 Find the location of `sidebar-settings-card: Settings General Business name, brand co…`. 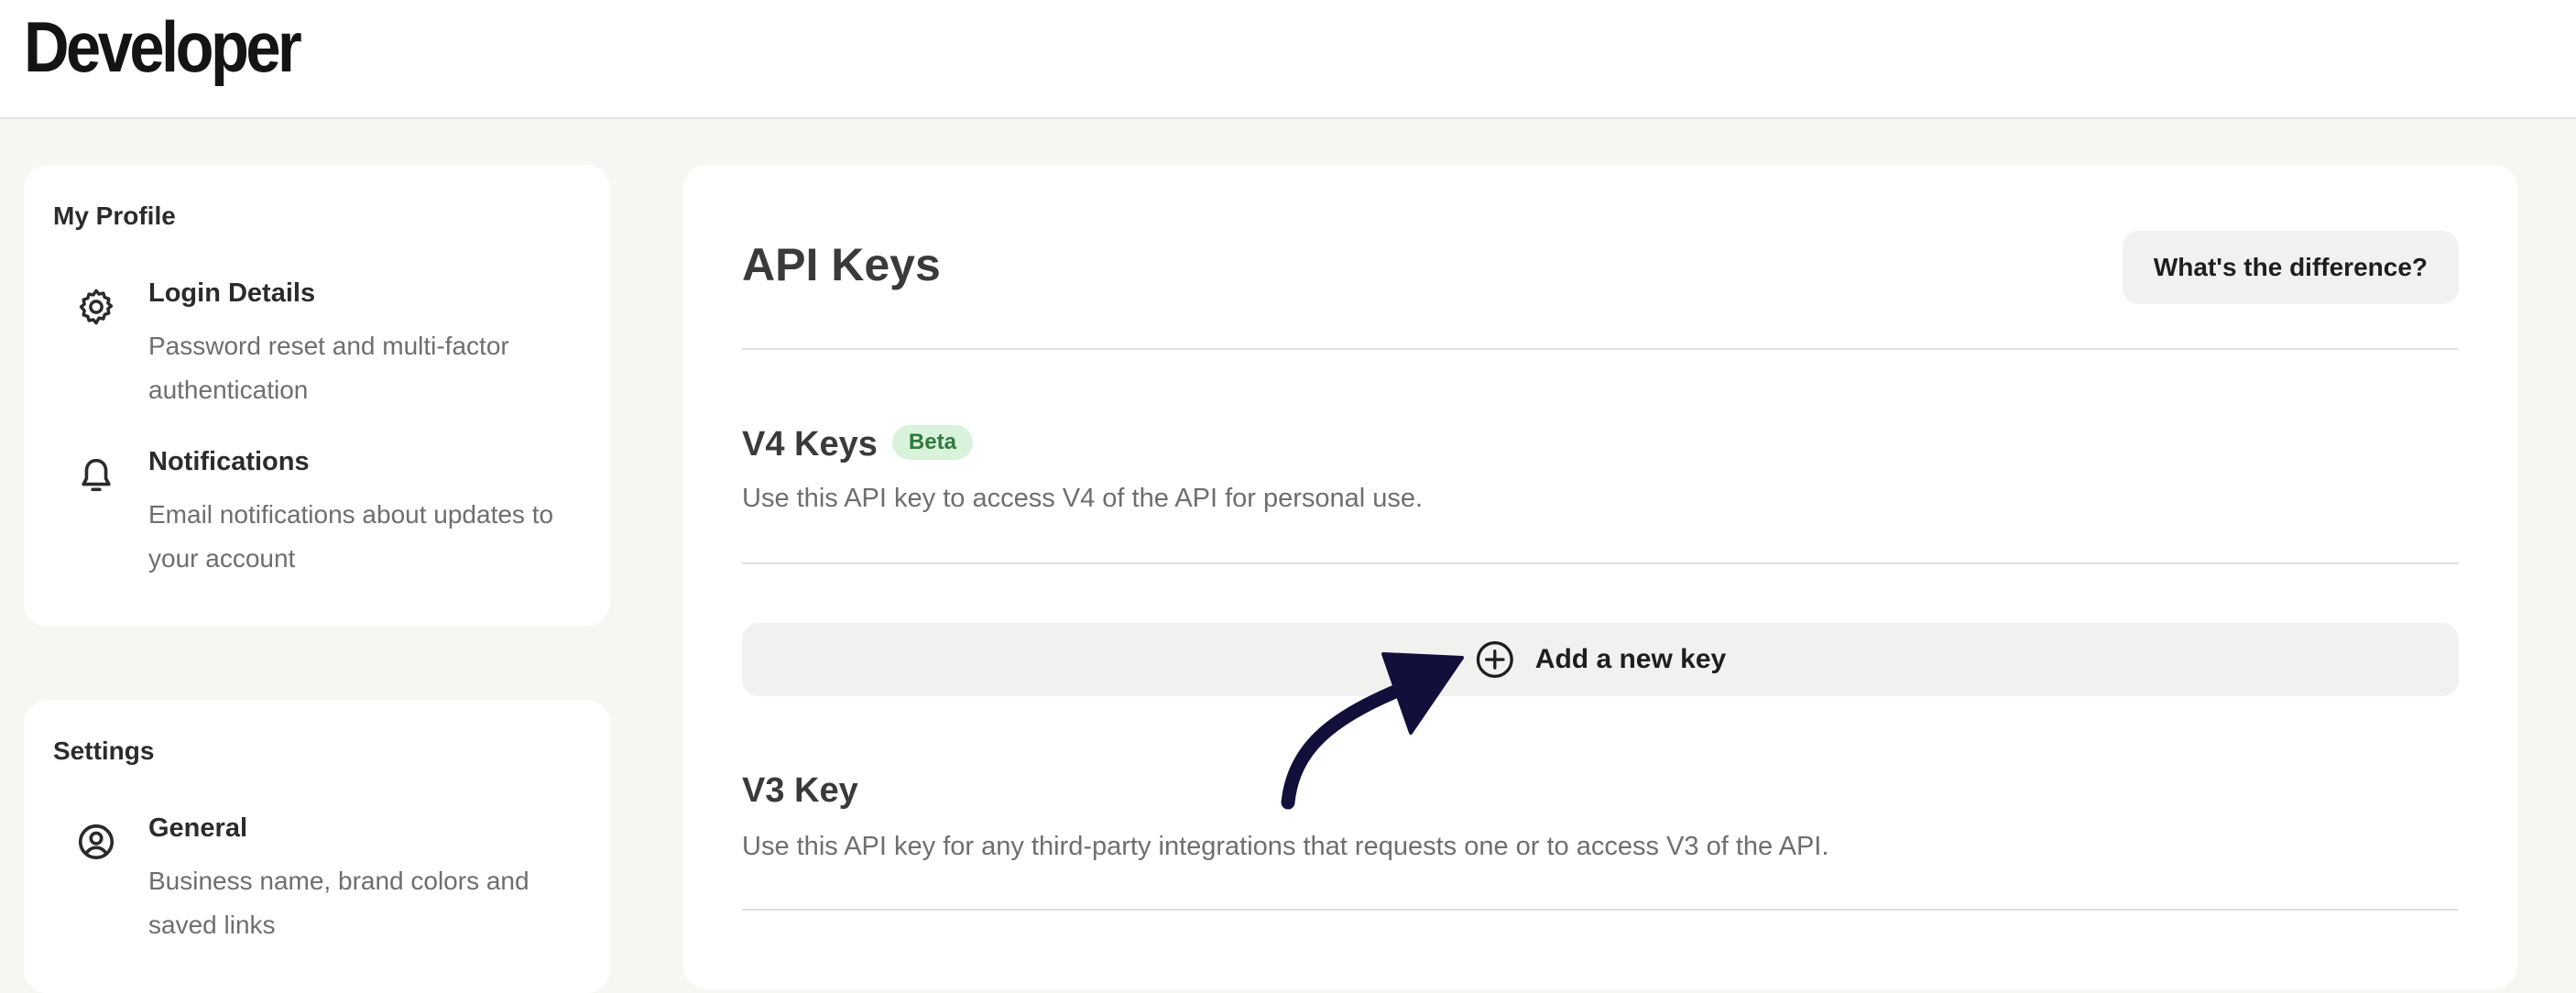

sidebar-settings-card: Settings General Business name, brand co… is located at coordinates (317, 846).